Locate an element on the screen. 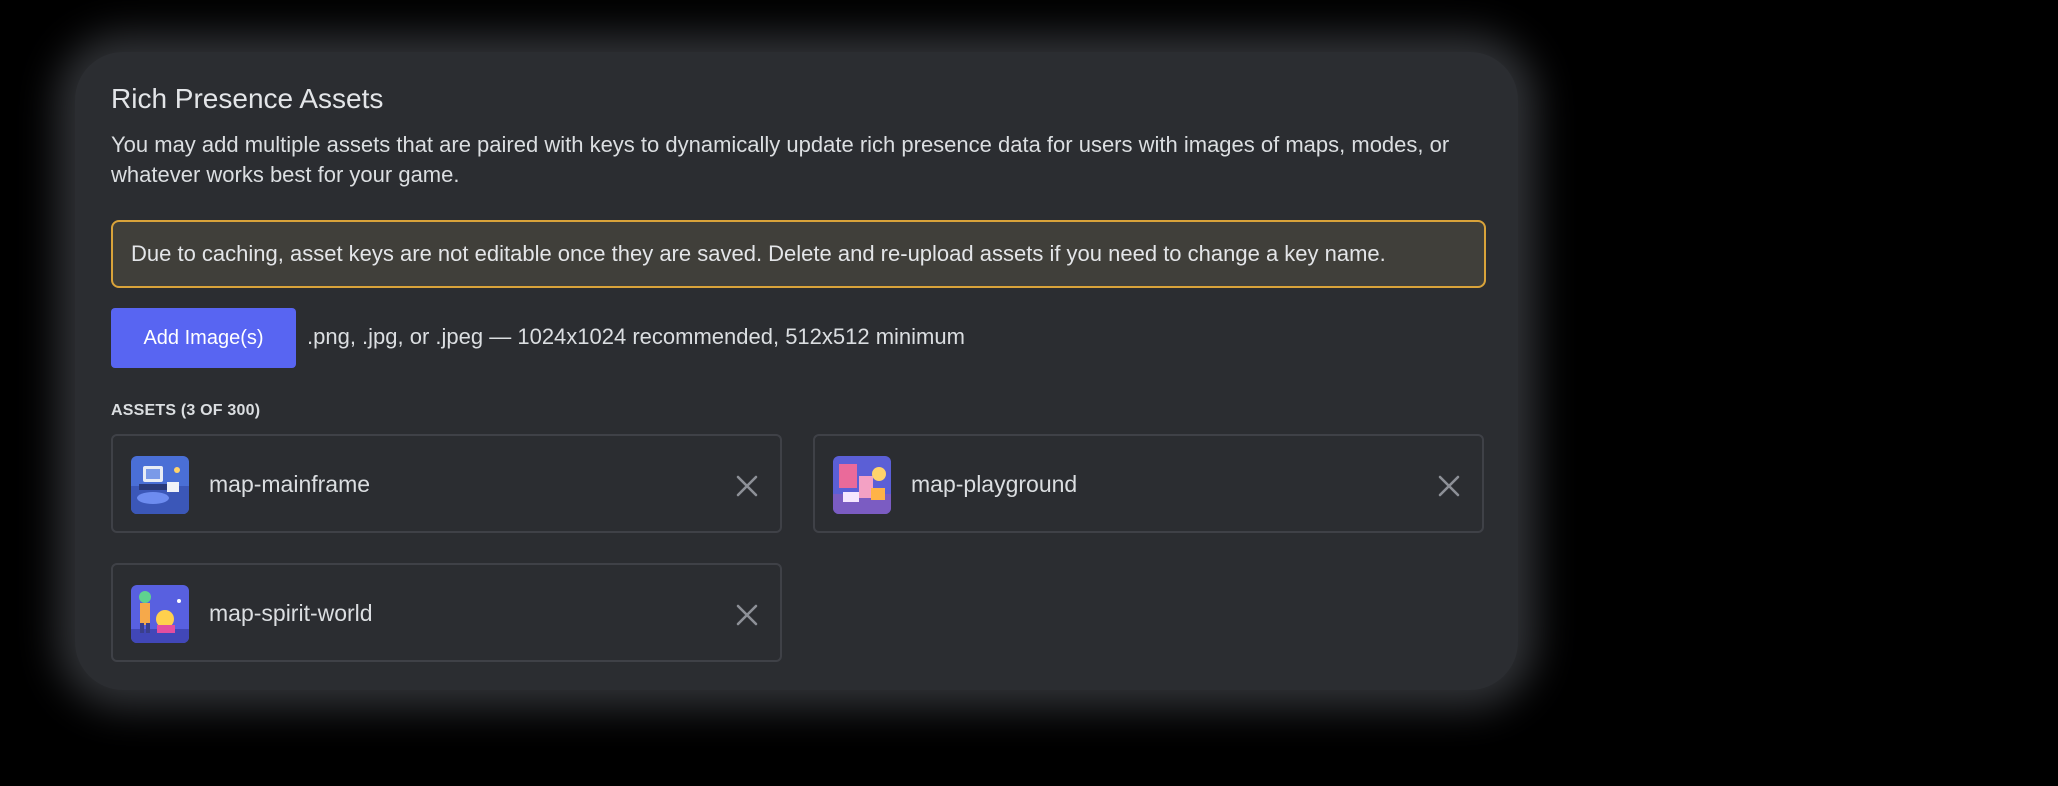 The width and height of the screenshot is (2058, 786). asset-card-playground: map-playground is located at coordinates (1148, 483).